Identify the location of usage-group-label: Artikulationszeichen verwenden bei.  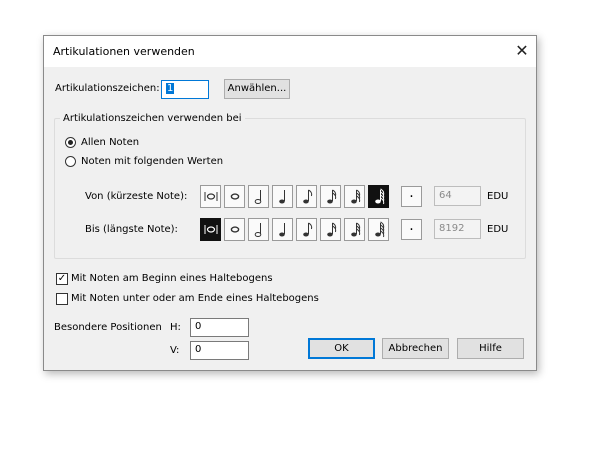
(152, 119).